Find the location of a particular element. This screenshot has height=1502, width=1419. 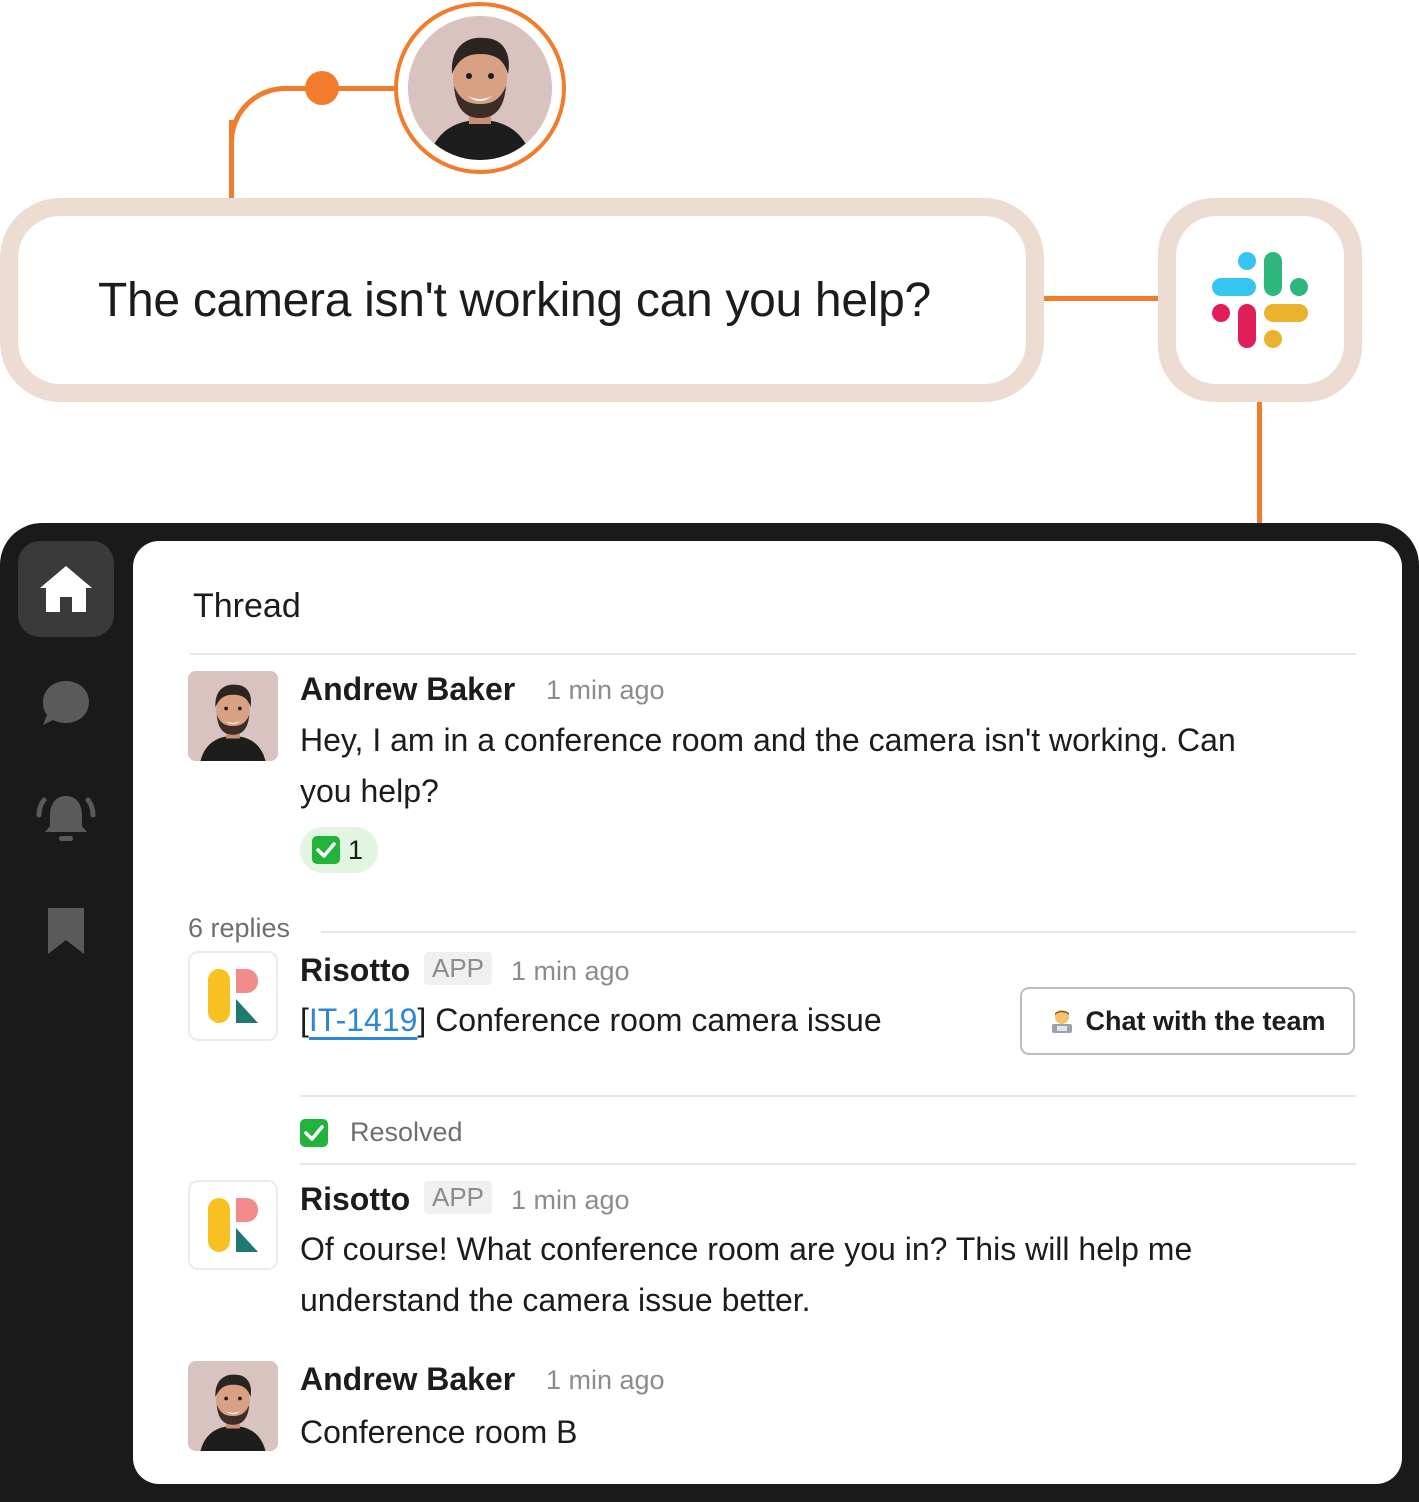

chat-with-team-label: Chat with the team is located at coordinates (1205, 1020).